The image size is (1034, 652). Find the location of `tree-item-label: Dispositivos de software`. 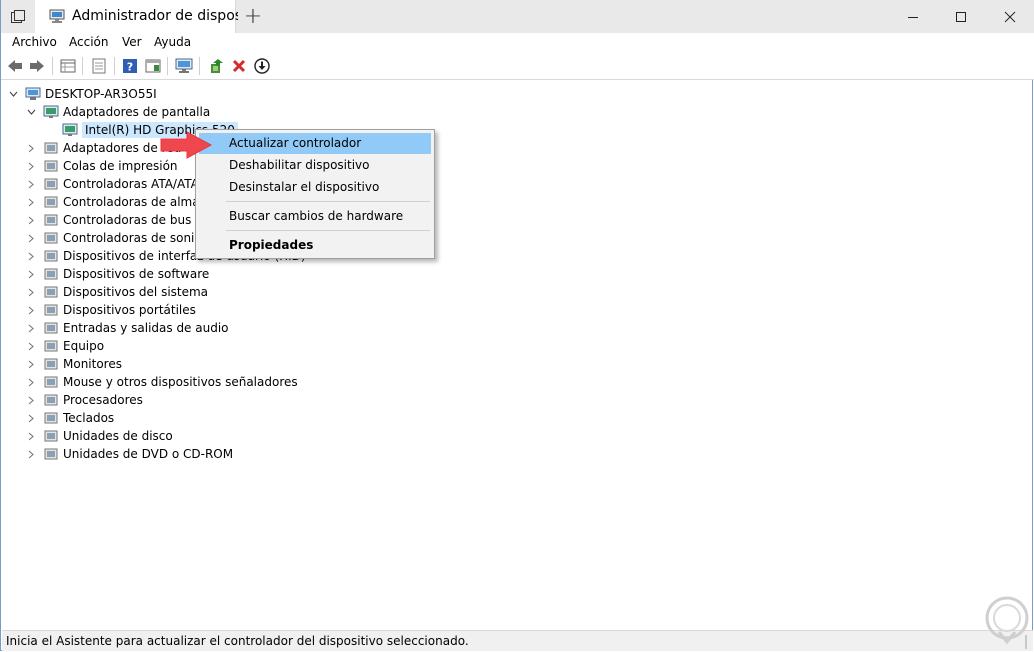

tree-item-label: Dispositivos de software is located at coordinates (136, 274).